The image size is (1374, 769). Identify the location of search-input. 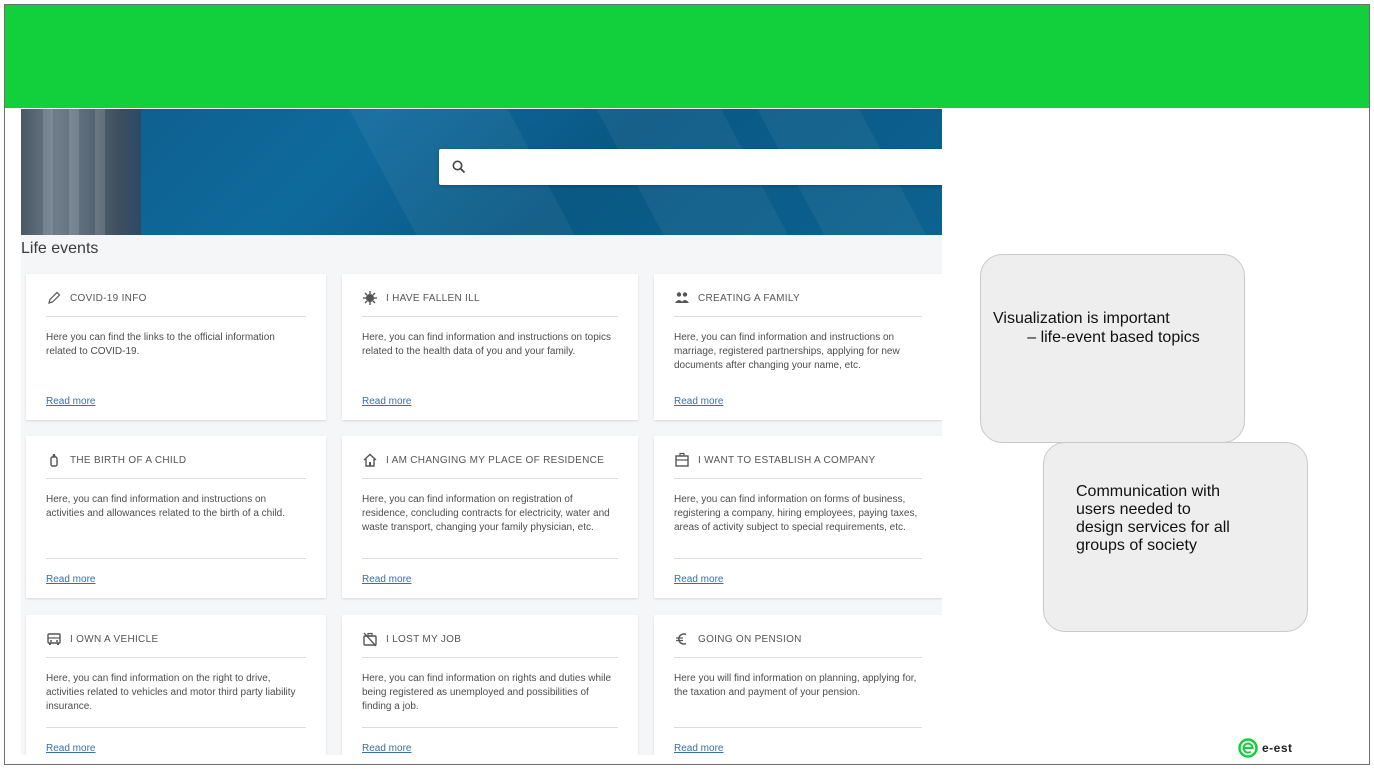
(690, 167).